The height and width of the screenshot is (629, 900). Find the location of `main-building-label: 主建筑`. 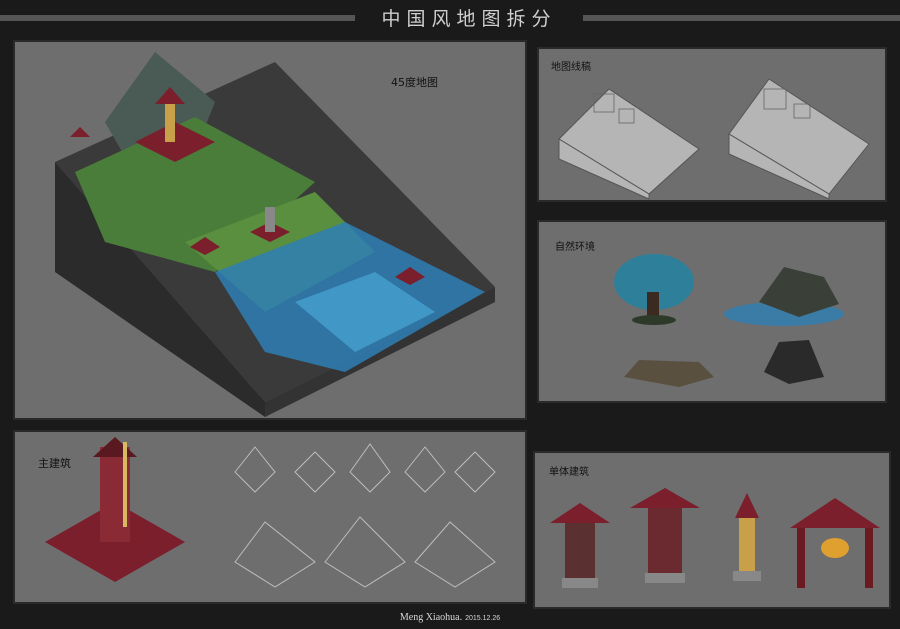

main-building-label: 主建筑 is located at coordinates (54, 463).